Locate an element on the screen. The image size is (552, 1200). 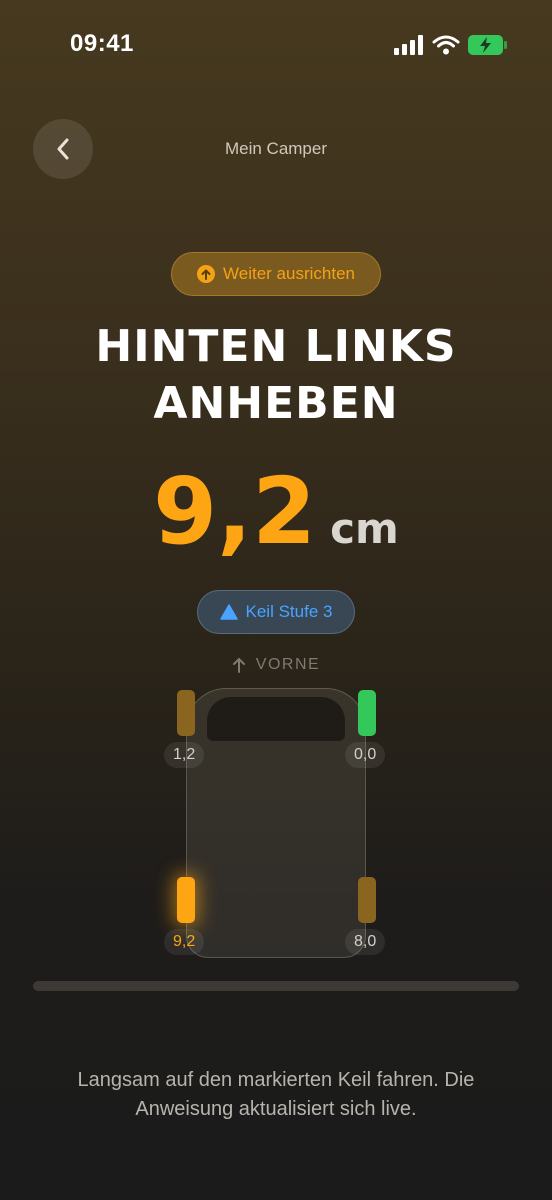
wheel-rear-right-value: 8,0 is located at coordinates (365, 942).